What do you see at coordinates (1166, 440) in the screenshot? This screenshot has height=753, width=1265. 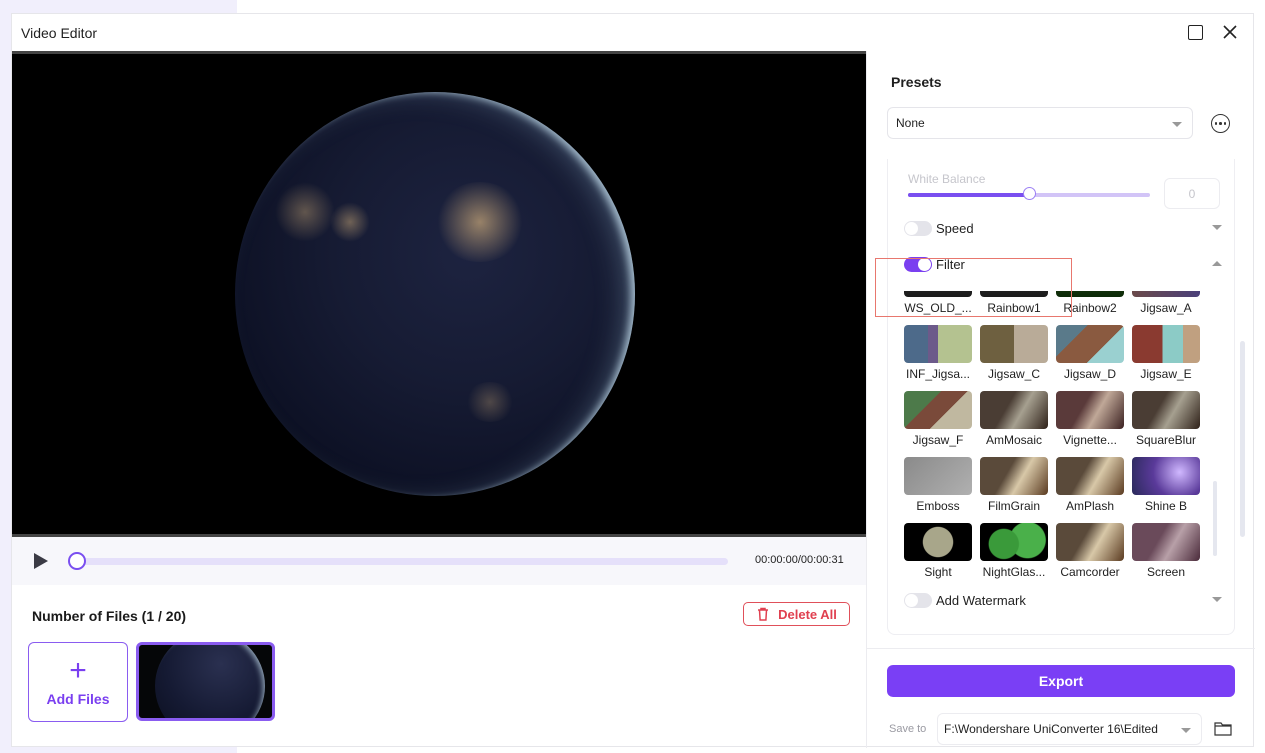 I see `filter-name: SquareBlur` at bounding box center [1166, 440].